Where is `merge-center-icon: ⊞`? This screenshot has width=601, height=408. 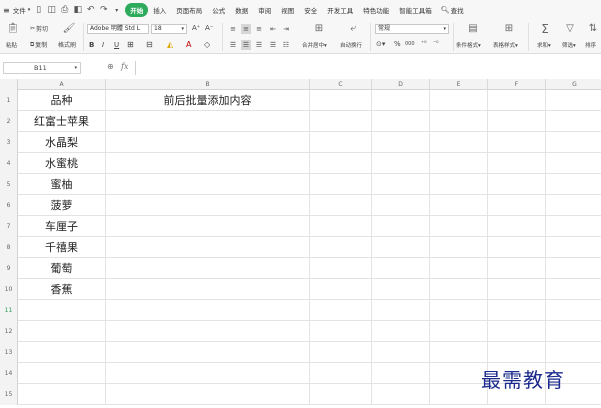
merge-center-icon: ⊞ is located at coordinates (319, 29).